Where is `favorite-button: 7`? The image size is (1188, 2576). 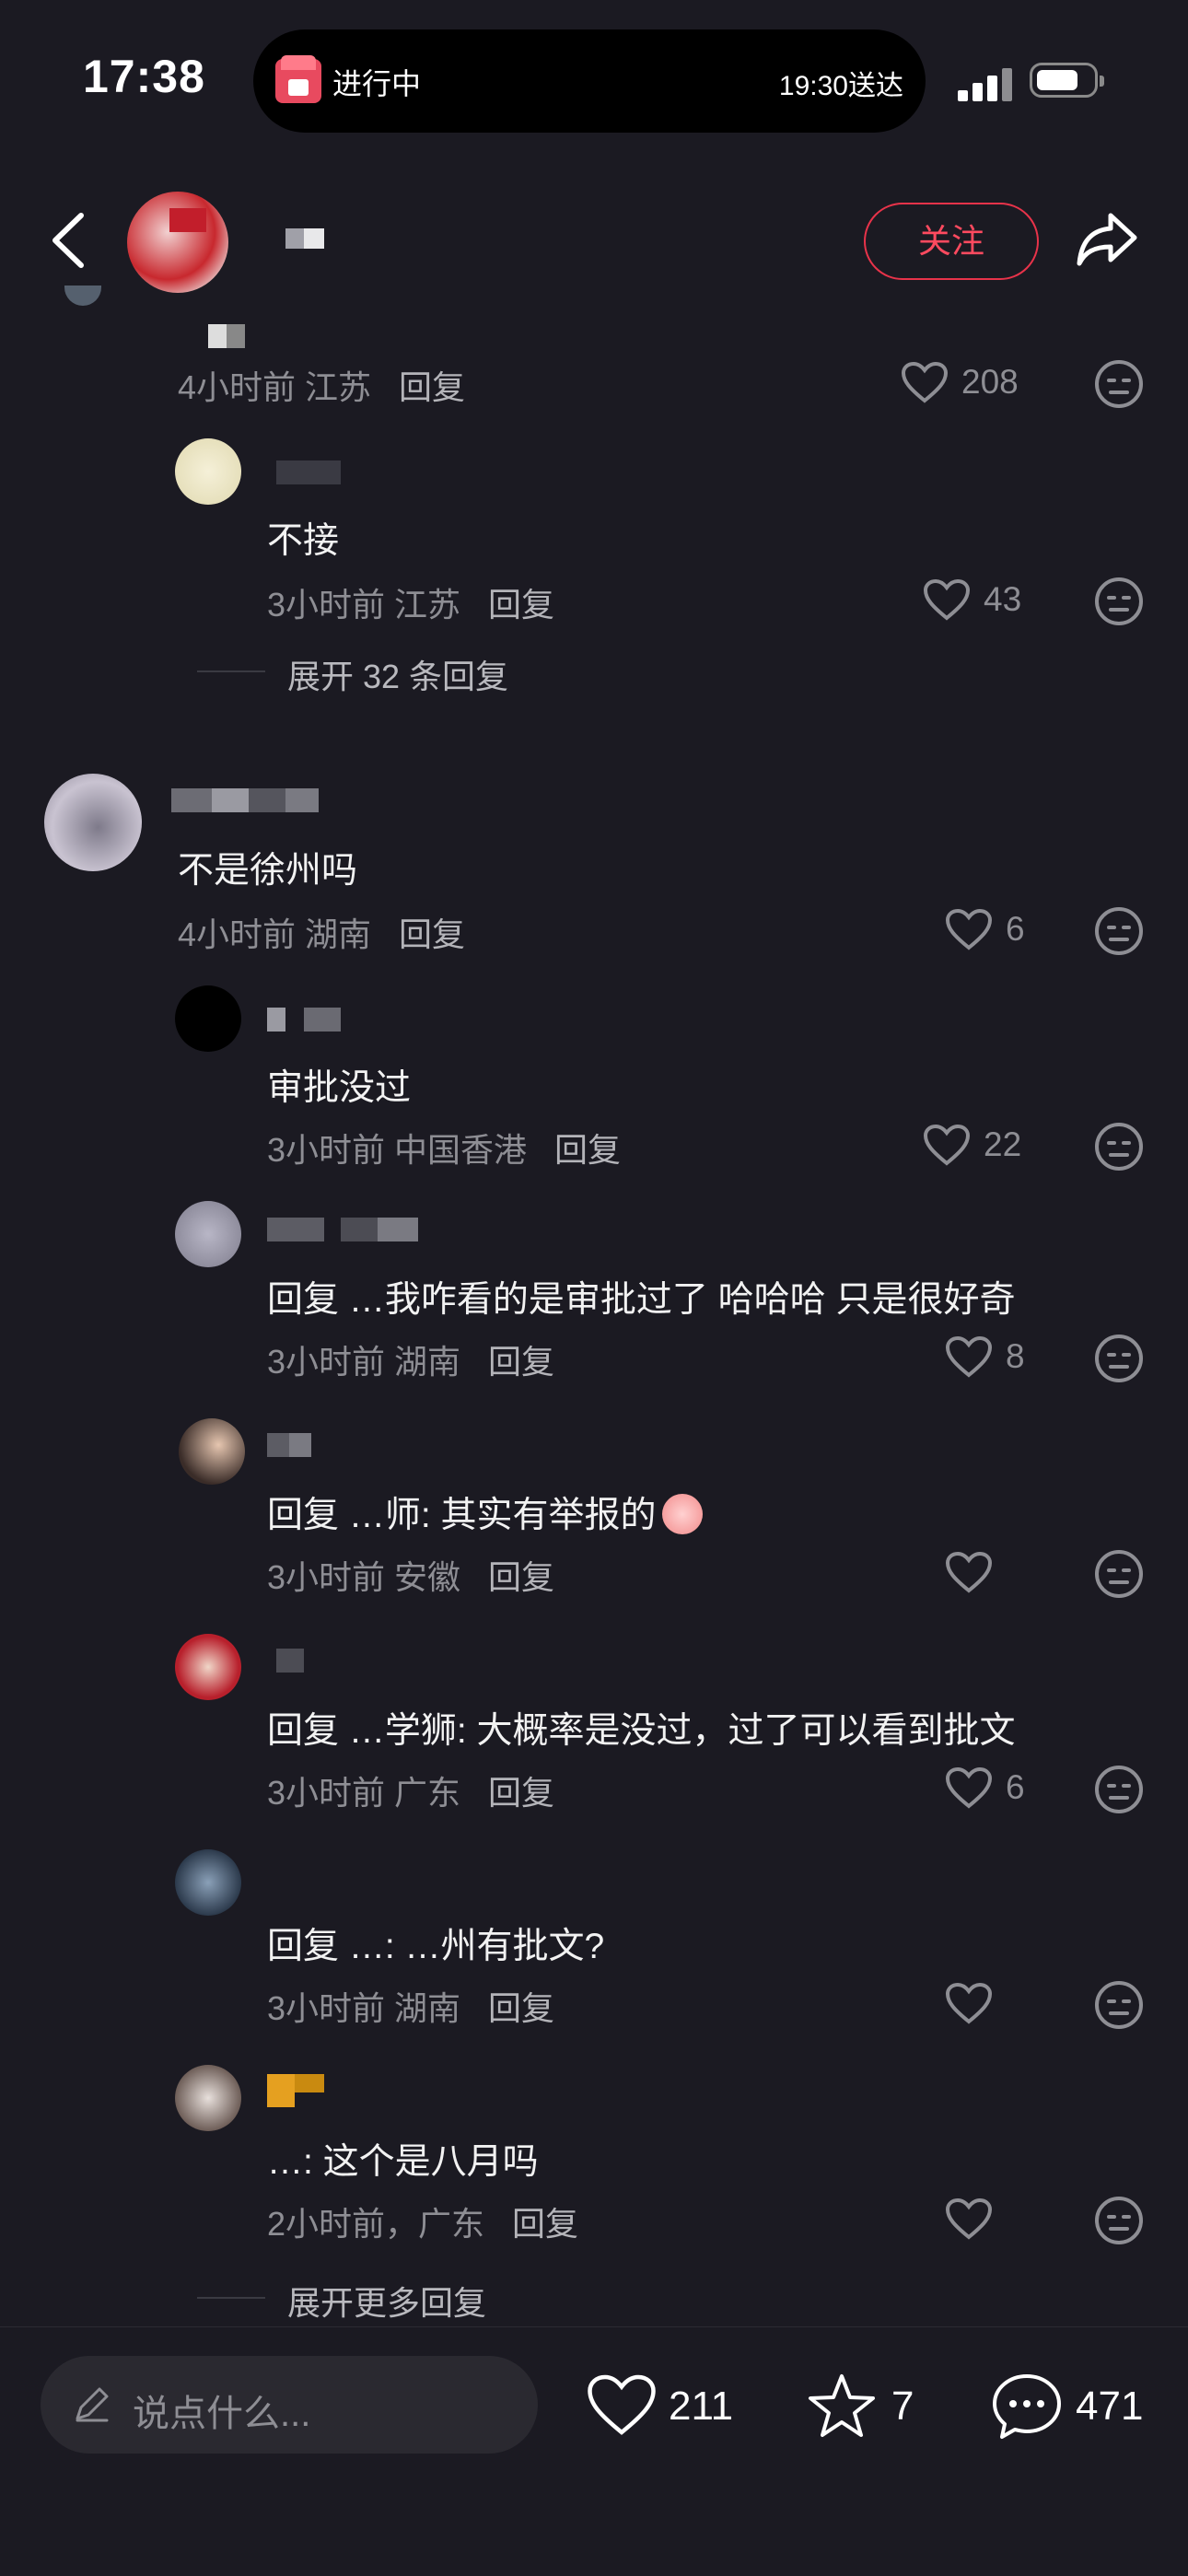 favorite-button: 7 is located at coordinates (866, 2404).